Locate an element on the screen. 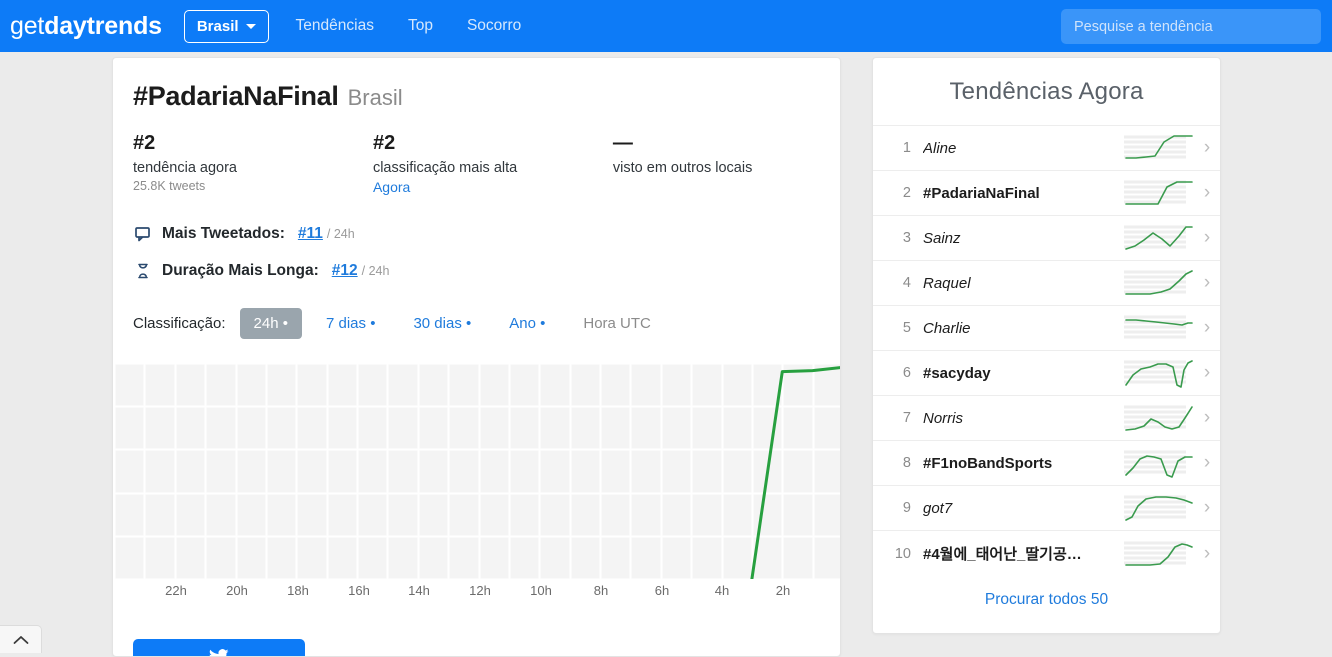 The height and width of the screenshot is (657, 1332). list-item-label: #sacyday is located at coordinates (1023, 373).